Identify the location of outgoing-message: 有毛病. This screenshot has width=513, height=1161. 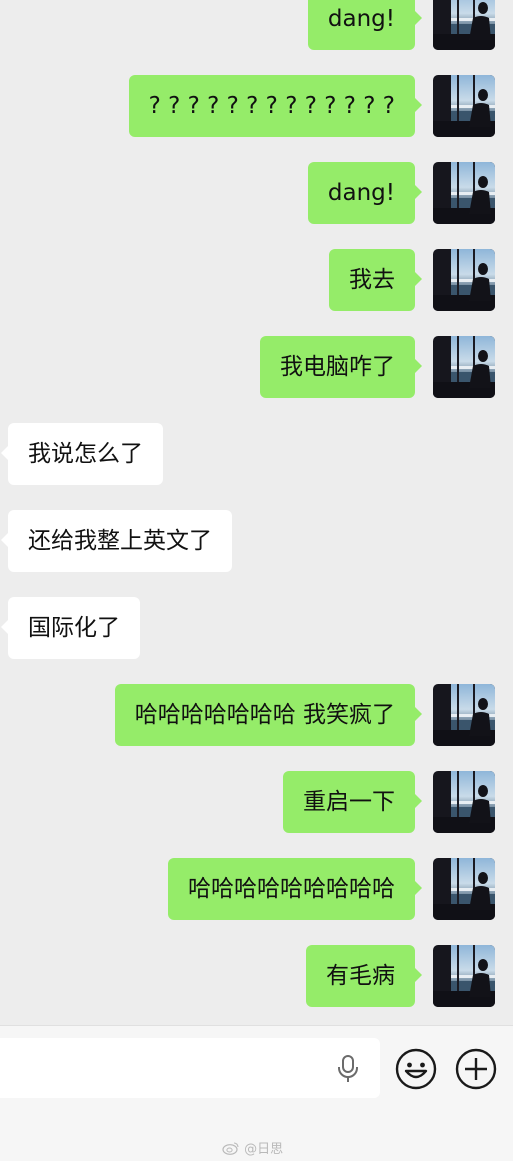
(256, 976).